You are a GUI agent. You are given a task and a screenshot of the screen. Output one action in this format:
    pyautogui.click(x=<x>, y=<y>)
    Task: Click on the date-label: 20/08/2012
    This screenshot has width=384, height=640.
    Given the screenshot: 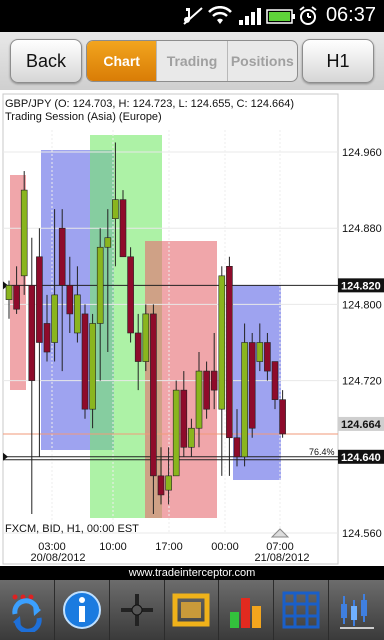 What is the action you would take?
    pyautogui.click(x=57, y=558)
    